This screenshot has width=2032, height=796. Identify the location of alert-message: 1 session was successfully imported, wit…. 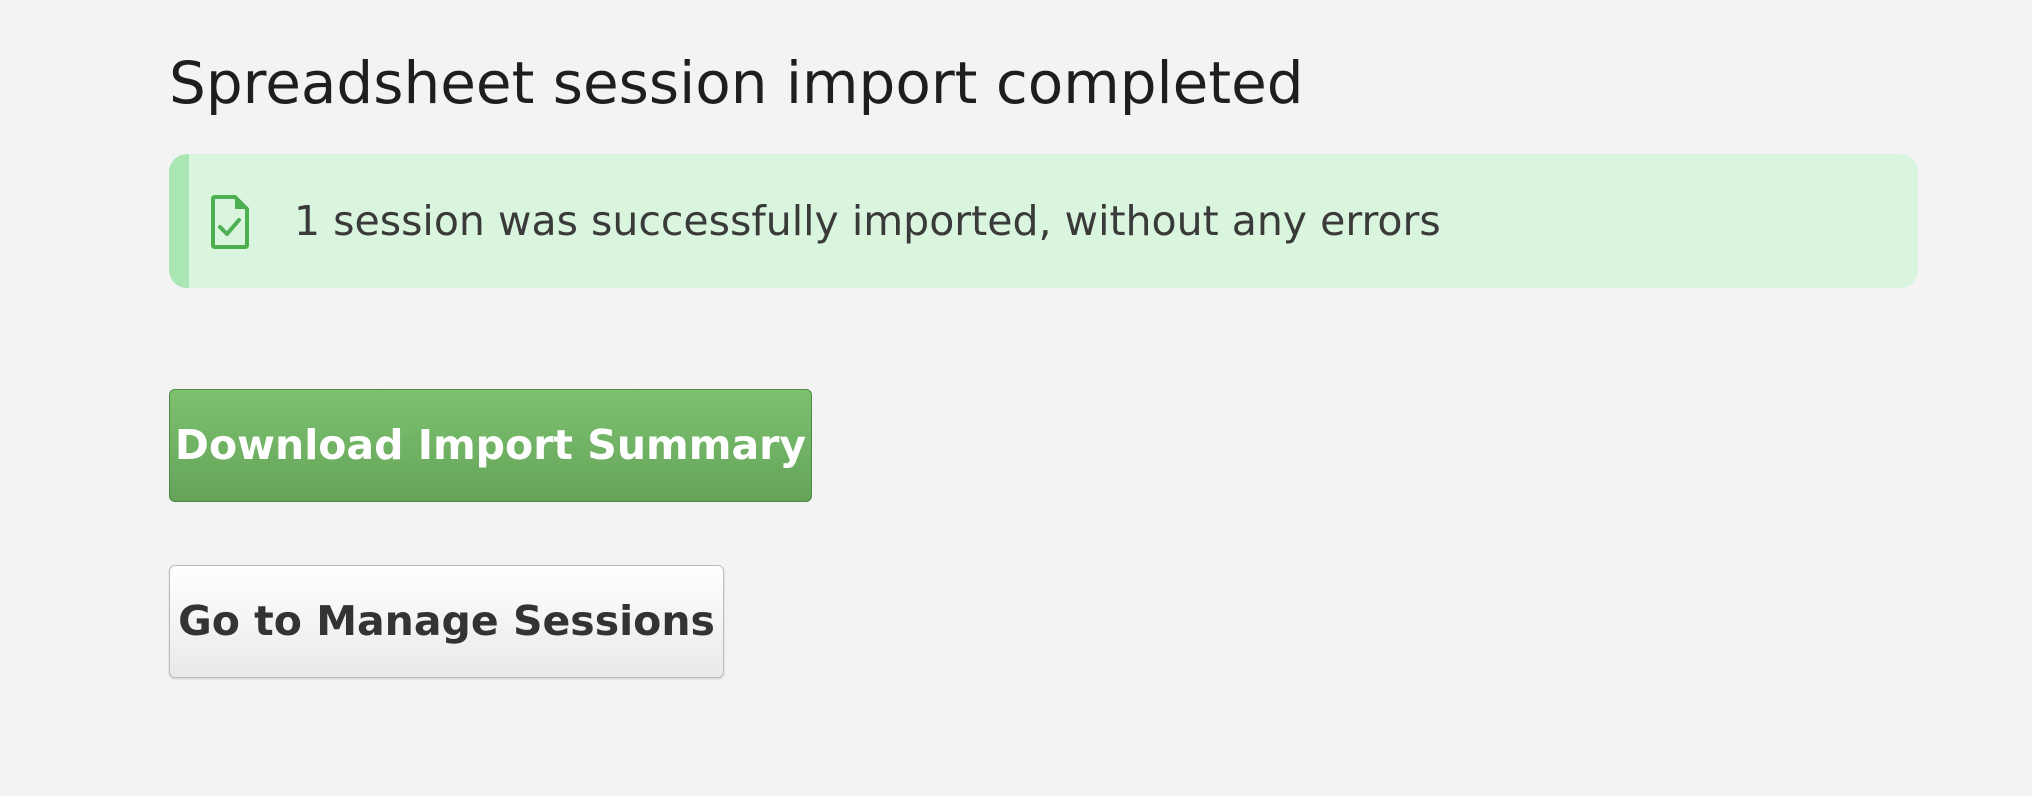
(867, 221).